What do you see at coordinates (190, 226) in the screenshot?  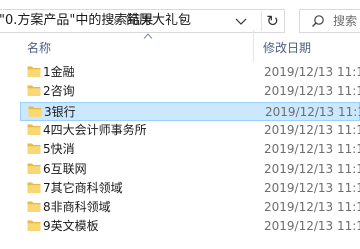 I see `list-item: 9英文模板 2019/12/13 11:18` at bounding box center [190, 226].